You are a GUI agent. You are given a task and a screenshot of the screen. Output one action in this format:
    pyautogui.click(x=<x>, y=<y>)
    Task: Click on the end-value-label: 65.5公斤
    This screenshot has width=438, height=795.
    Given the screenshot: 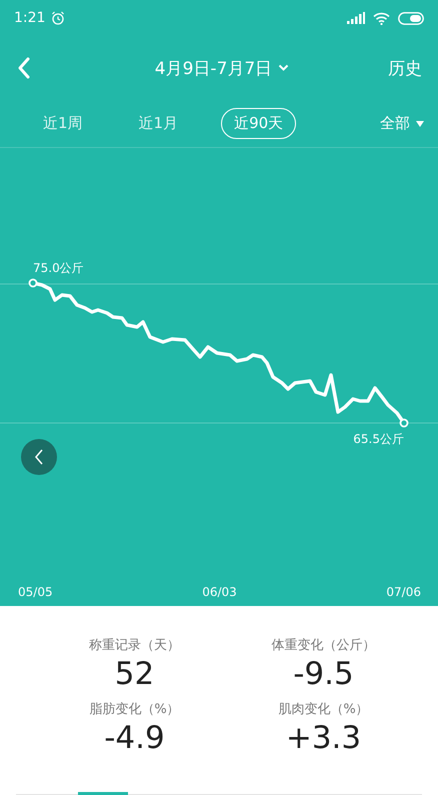 What is the action you would take?
    pyautogui.click(x=378, y=439)
    